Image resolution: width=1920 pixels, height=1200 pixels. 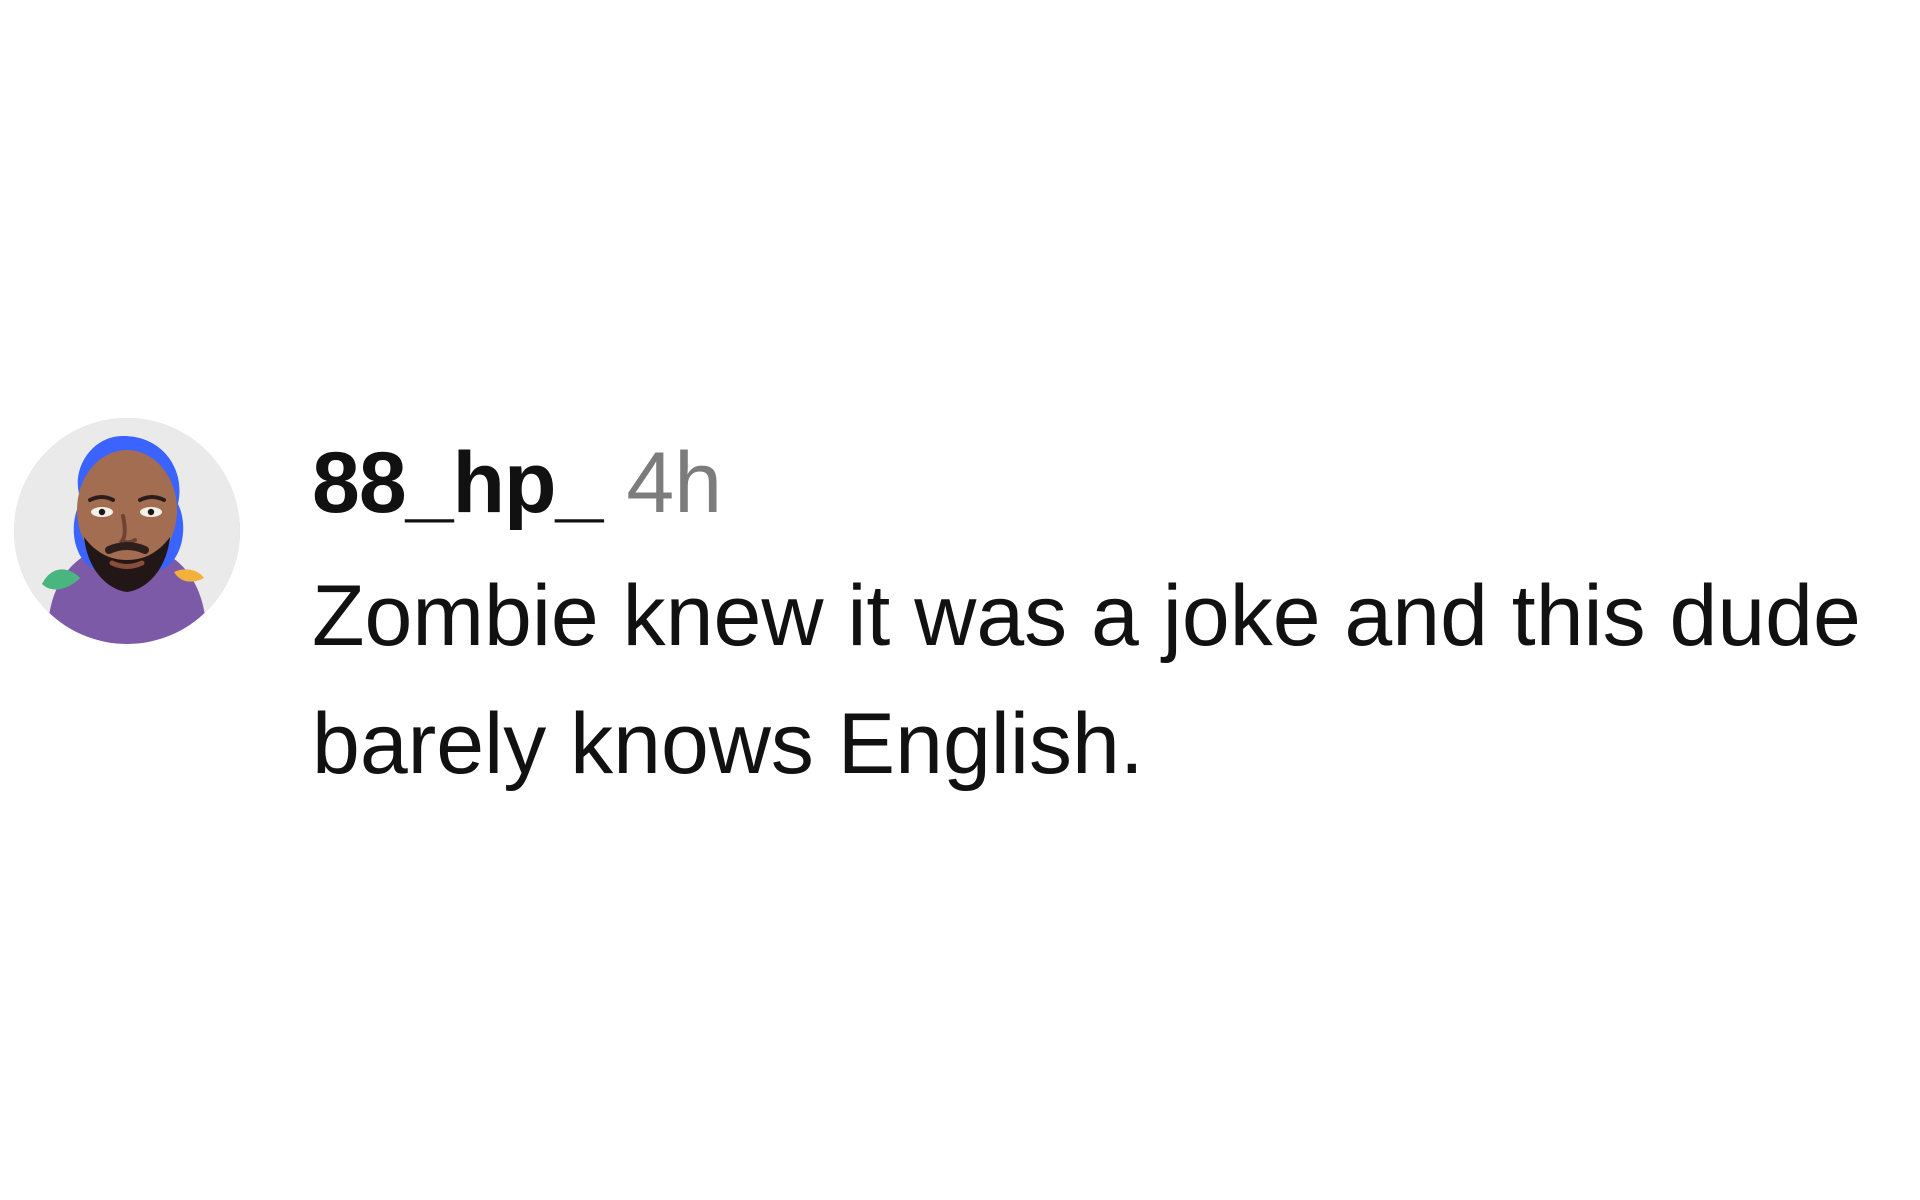 I want to click on comment-meta: 88_hp_ 4h, so click(x=1107, y=483).